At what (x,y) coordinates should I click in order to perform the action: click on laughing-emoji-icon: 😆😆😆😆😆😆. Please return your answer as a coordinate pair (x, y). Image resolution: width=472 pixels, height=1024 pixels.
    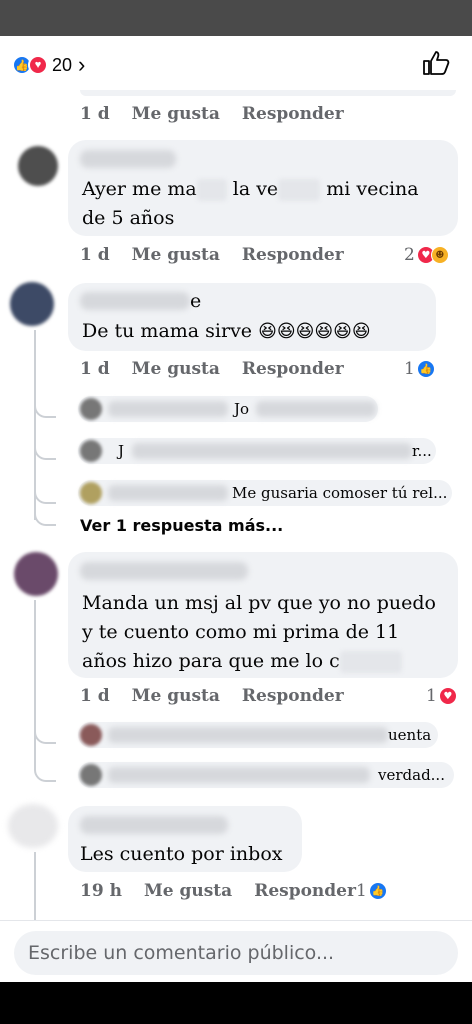
    Looking at the image, I should click on (314, 331).